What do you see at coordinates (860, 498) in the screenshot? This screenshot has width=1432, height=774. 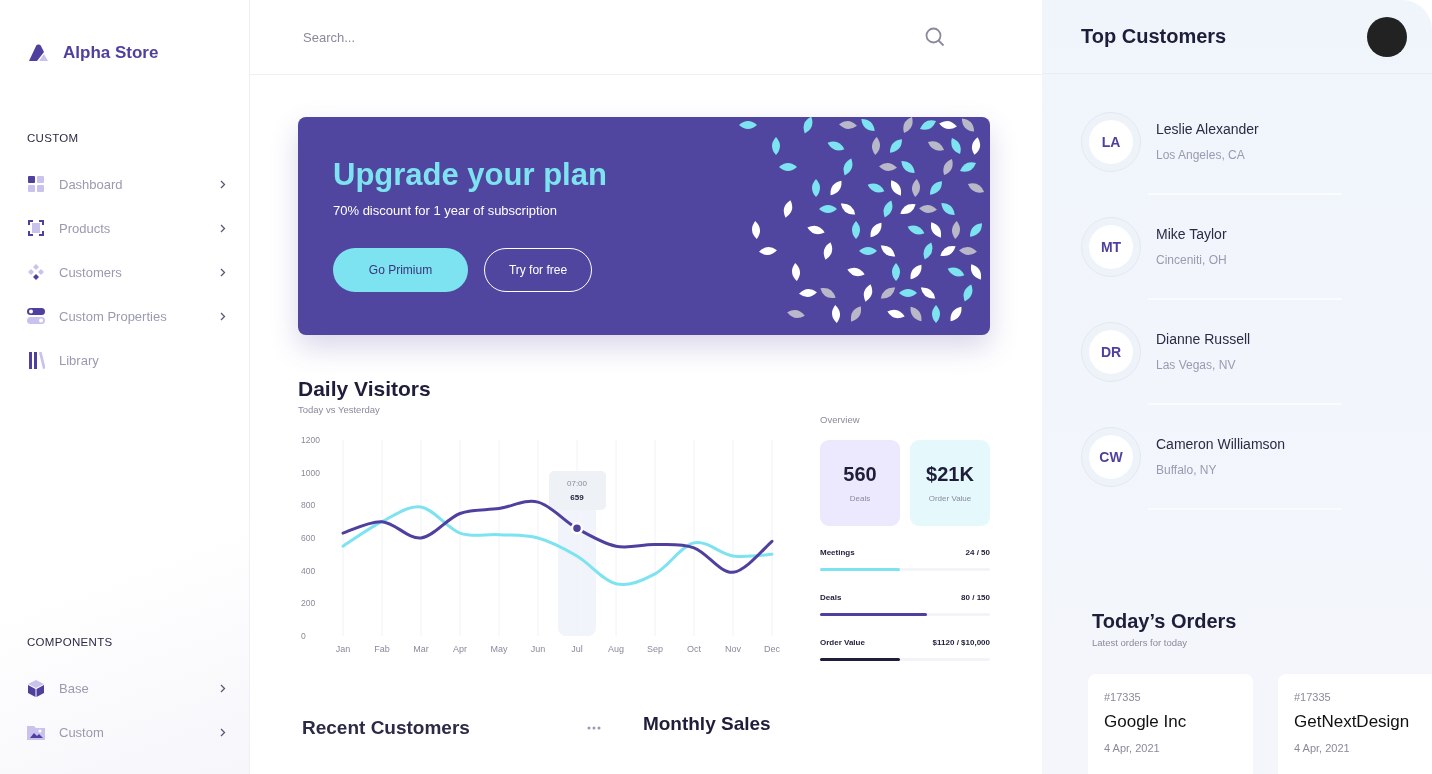 I see `stat-label: Deals` at bounding box center [860, 498].